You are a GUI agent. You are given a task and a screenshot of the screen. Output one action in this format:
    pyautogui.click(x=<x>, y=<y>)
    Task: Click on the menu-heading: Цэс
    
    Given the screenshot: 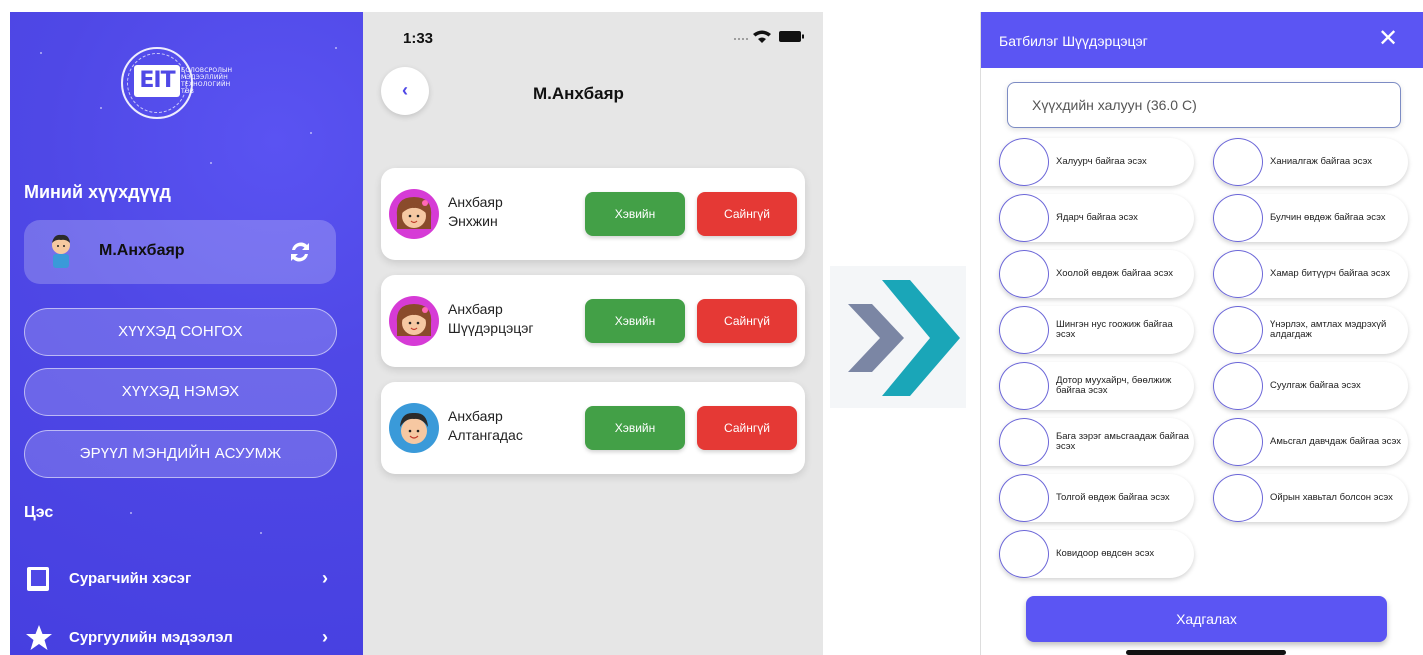 What is the action you would take?
    pyautogui.click(x=39, y=512)
    